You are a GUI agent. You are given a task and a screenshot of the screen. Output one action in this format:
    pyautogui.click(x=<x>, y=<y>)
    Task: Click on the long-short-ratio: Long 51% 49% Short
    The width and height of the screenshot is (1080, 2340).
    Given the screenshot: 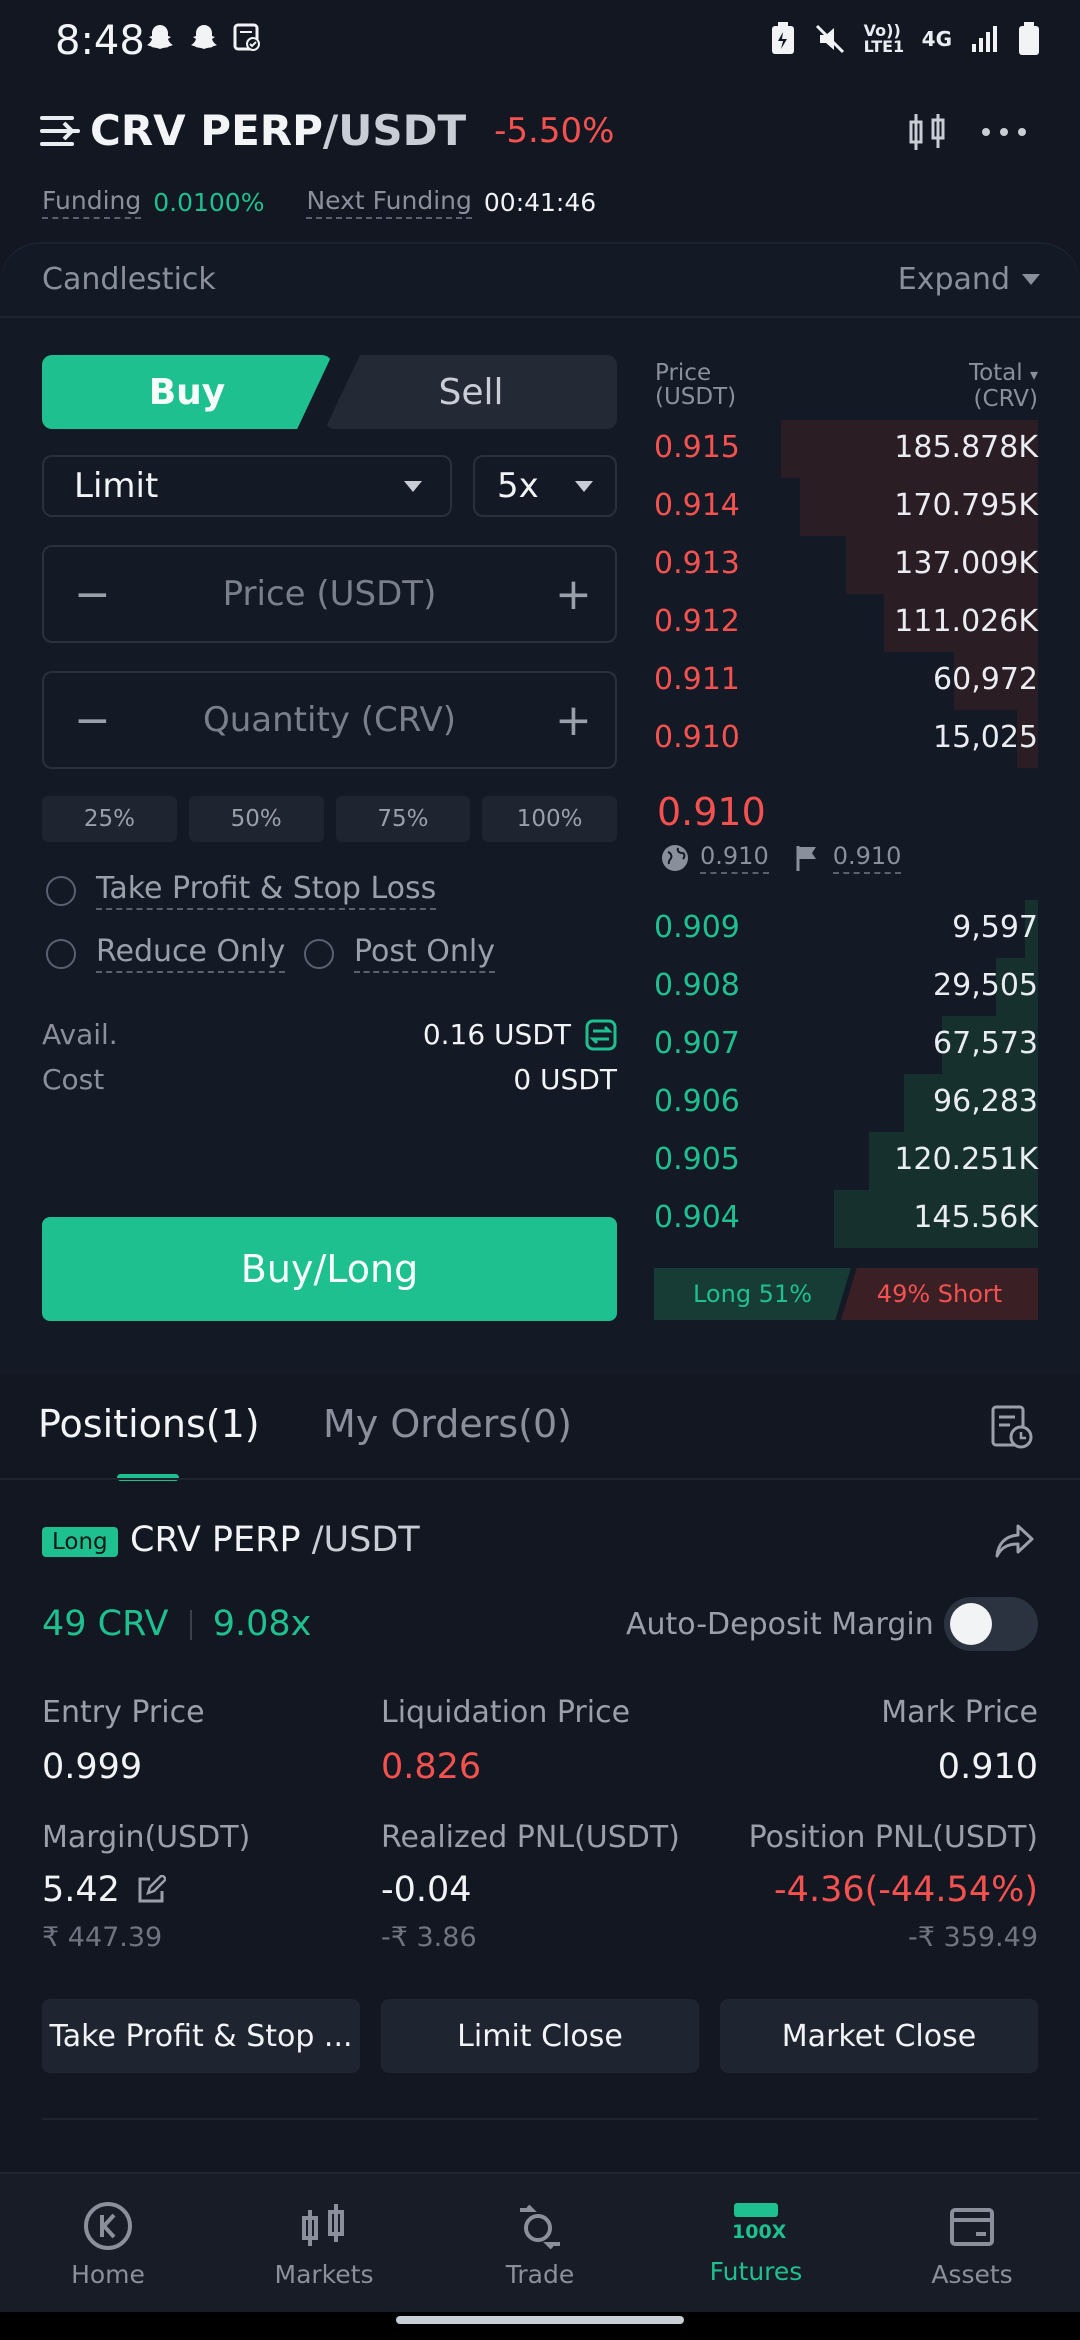 What is the action you would take?
    pyautogui.click(x=846, y=1294)
    